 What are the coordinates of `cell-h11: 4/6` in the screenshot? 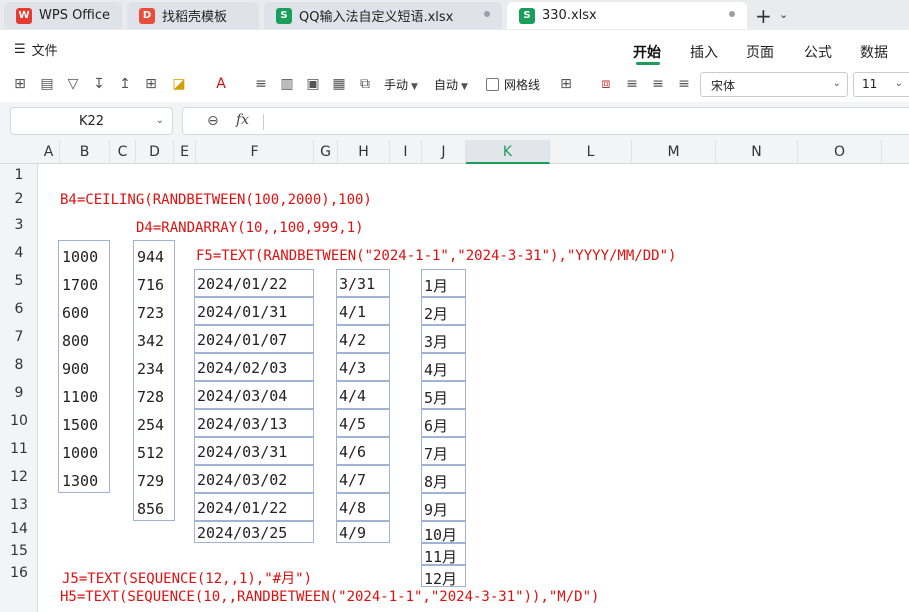 It's located at (363, 451).